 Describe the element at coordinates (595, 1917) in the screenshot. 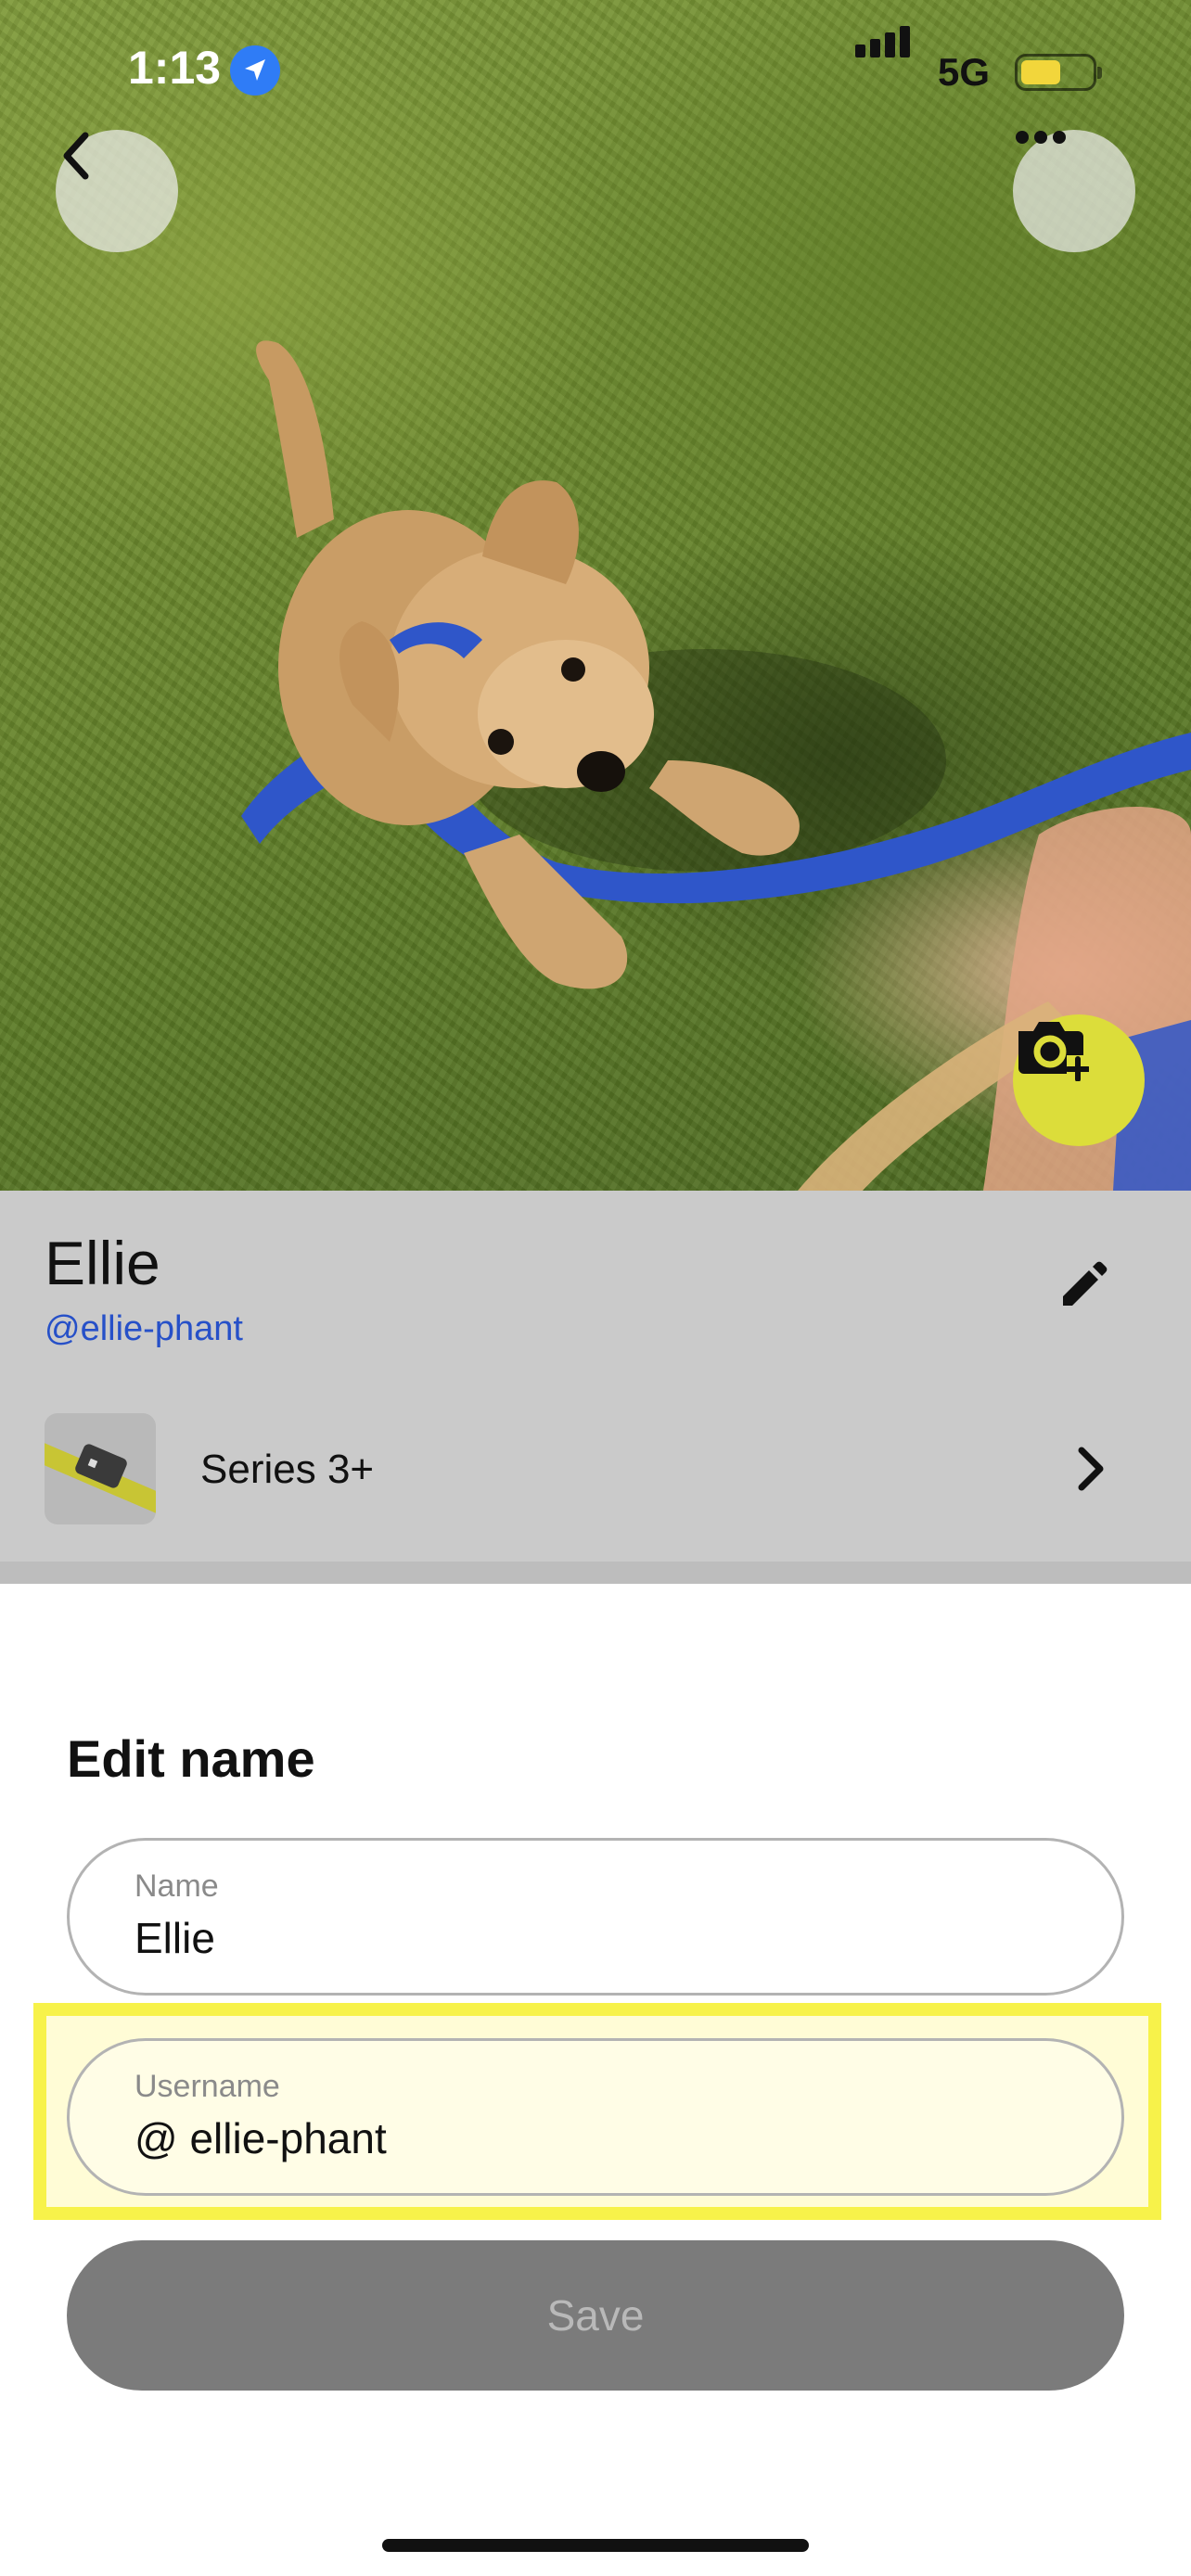

I see `name-field: Name Ellie` at that location.